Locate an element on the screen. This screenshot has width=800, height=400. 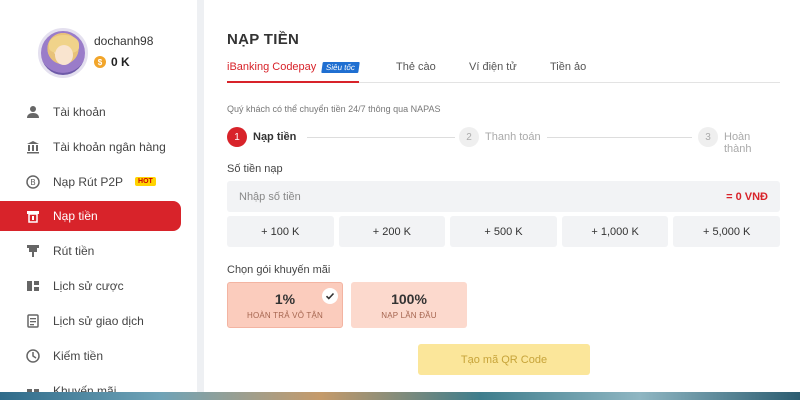
tab-scratch-card: Thẻ cào is located at coordinates (416, 67).